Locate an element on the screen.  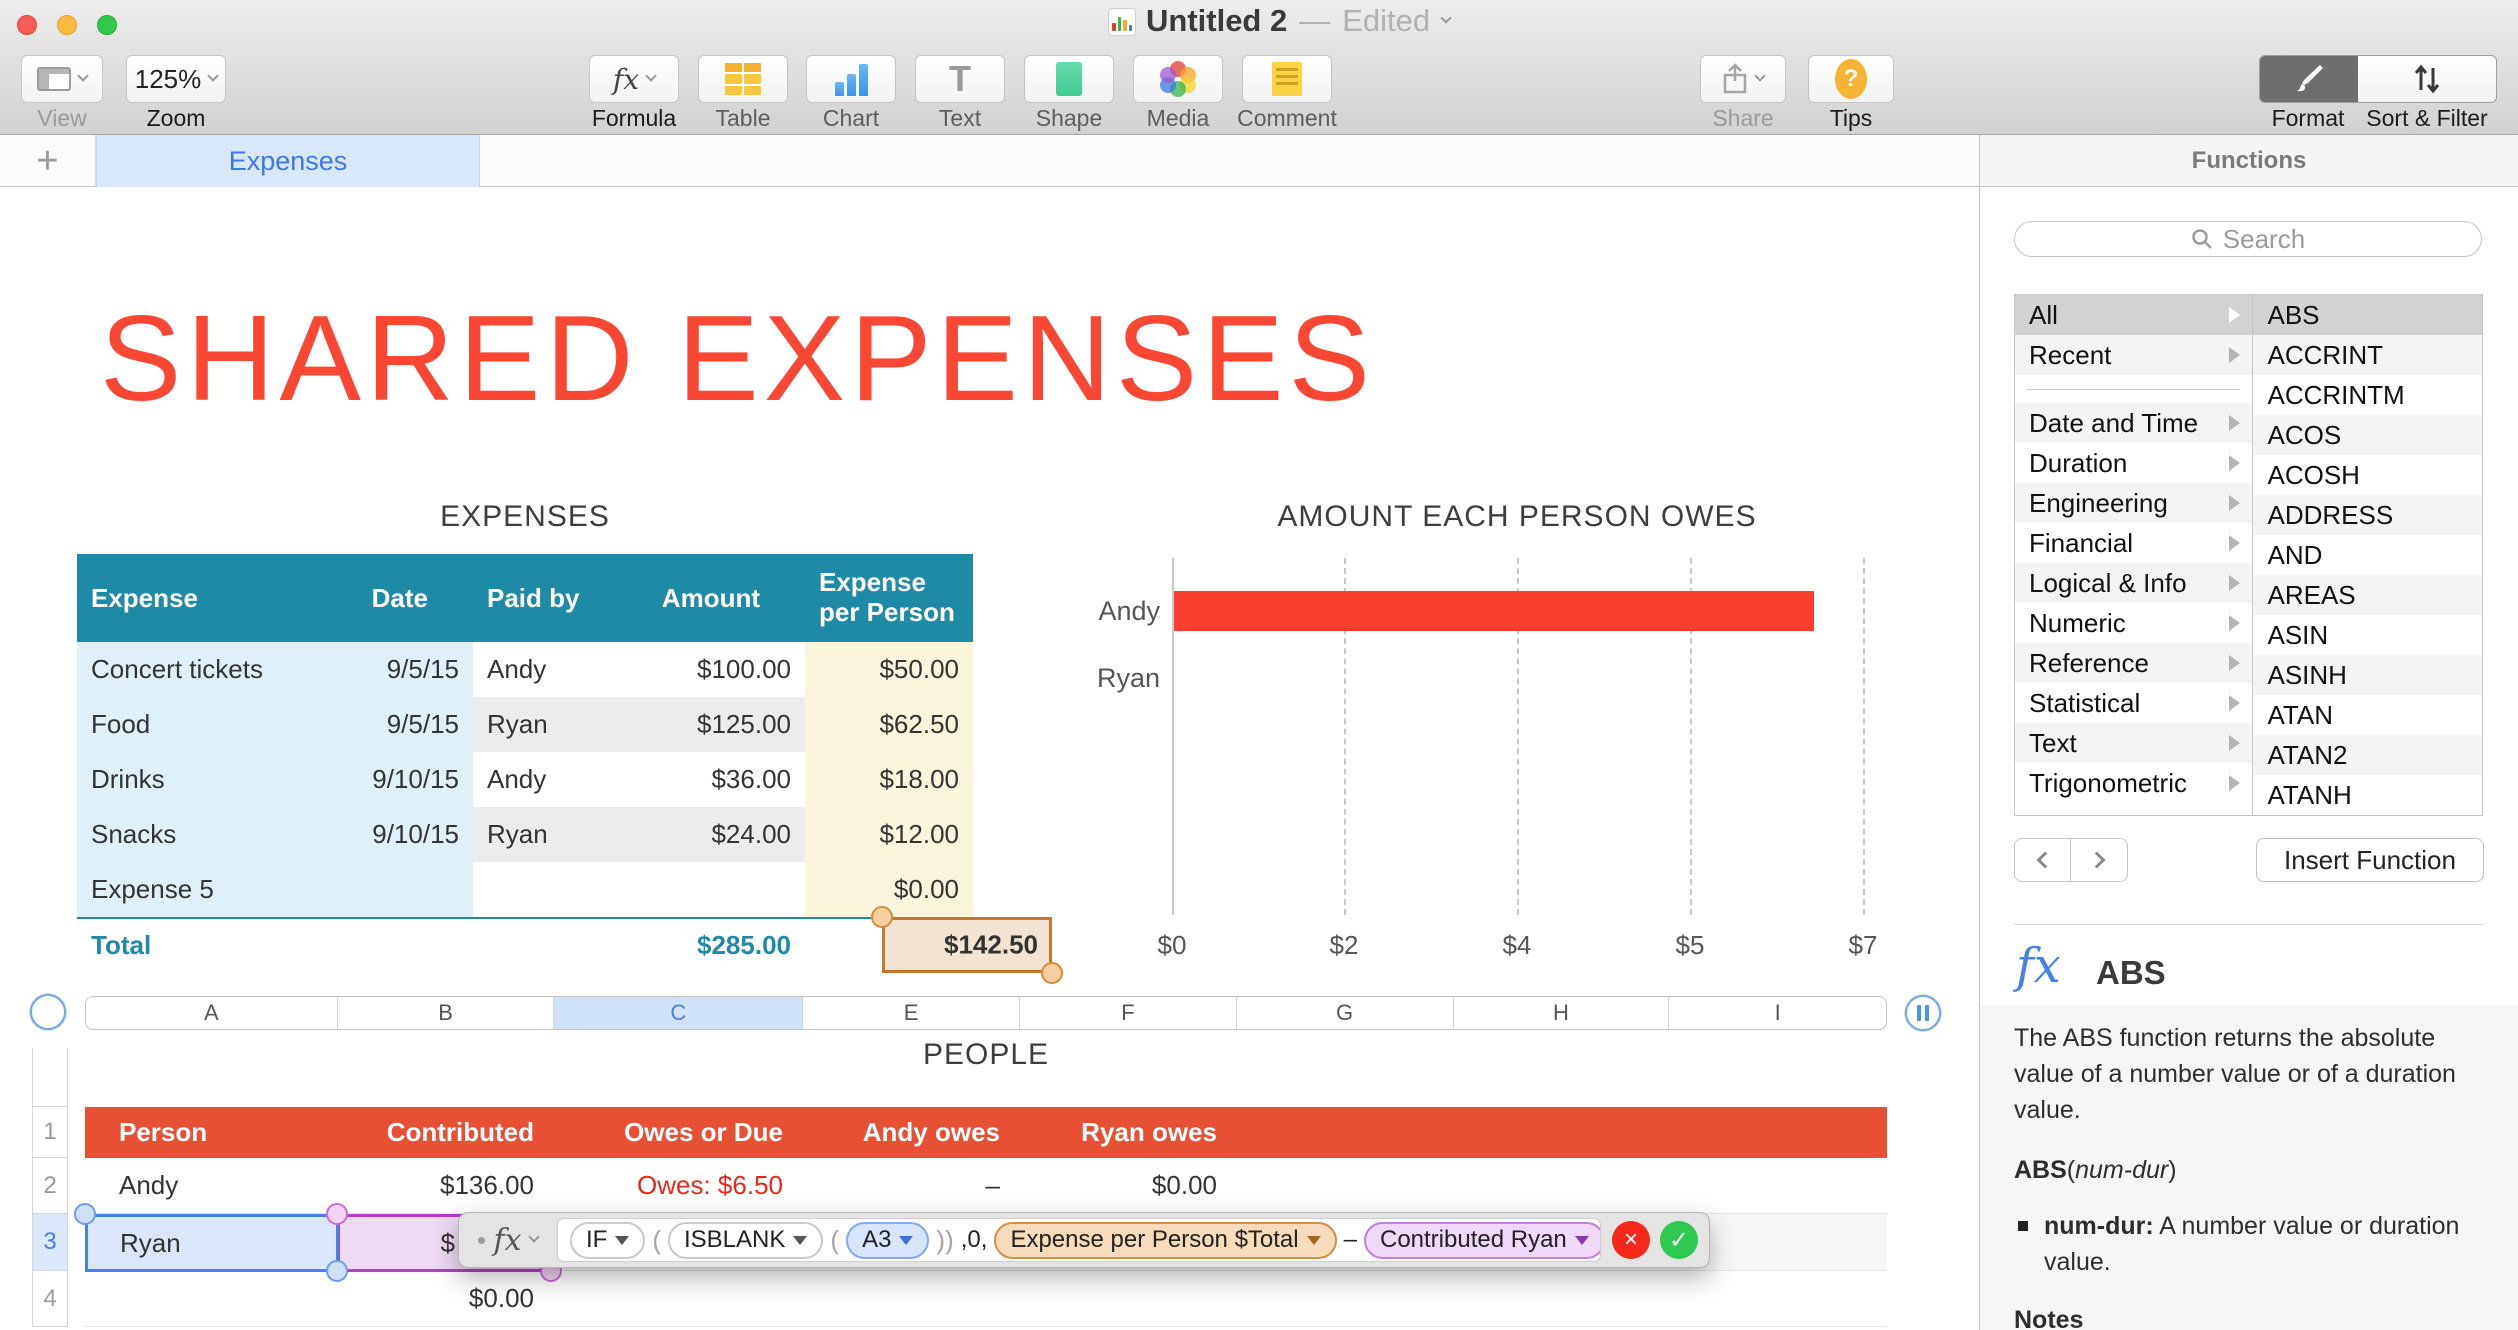
cell-paidby is located at coordinates (540, 889).